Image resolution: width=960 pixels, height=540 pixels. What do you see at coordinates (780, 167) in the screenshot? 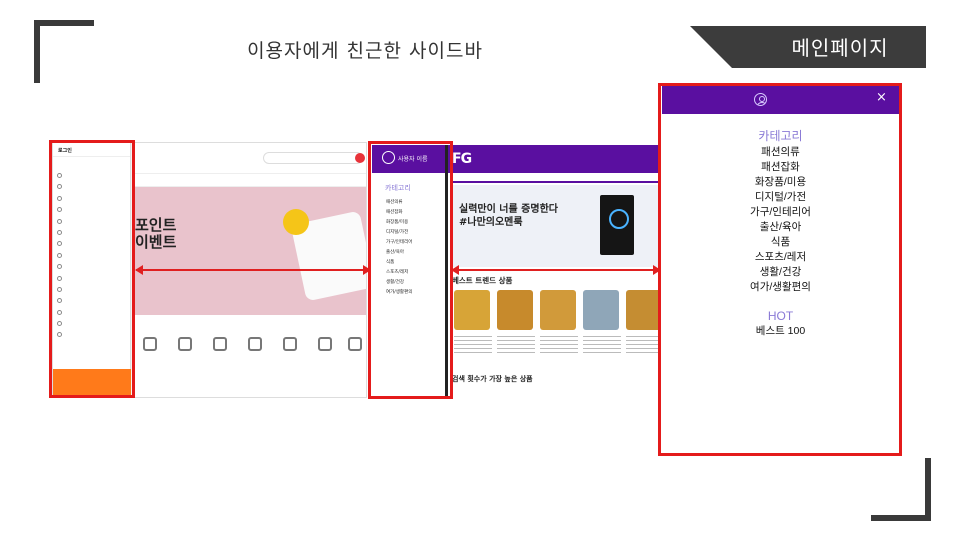
I see `category-item-fashion-accessories: 패션잡화` at bounding box center [780, 167].